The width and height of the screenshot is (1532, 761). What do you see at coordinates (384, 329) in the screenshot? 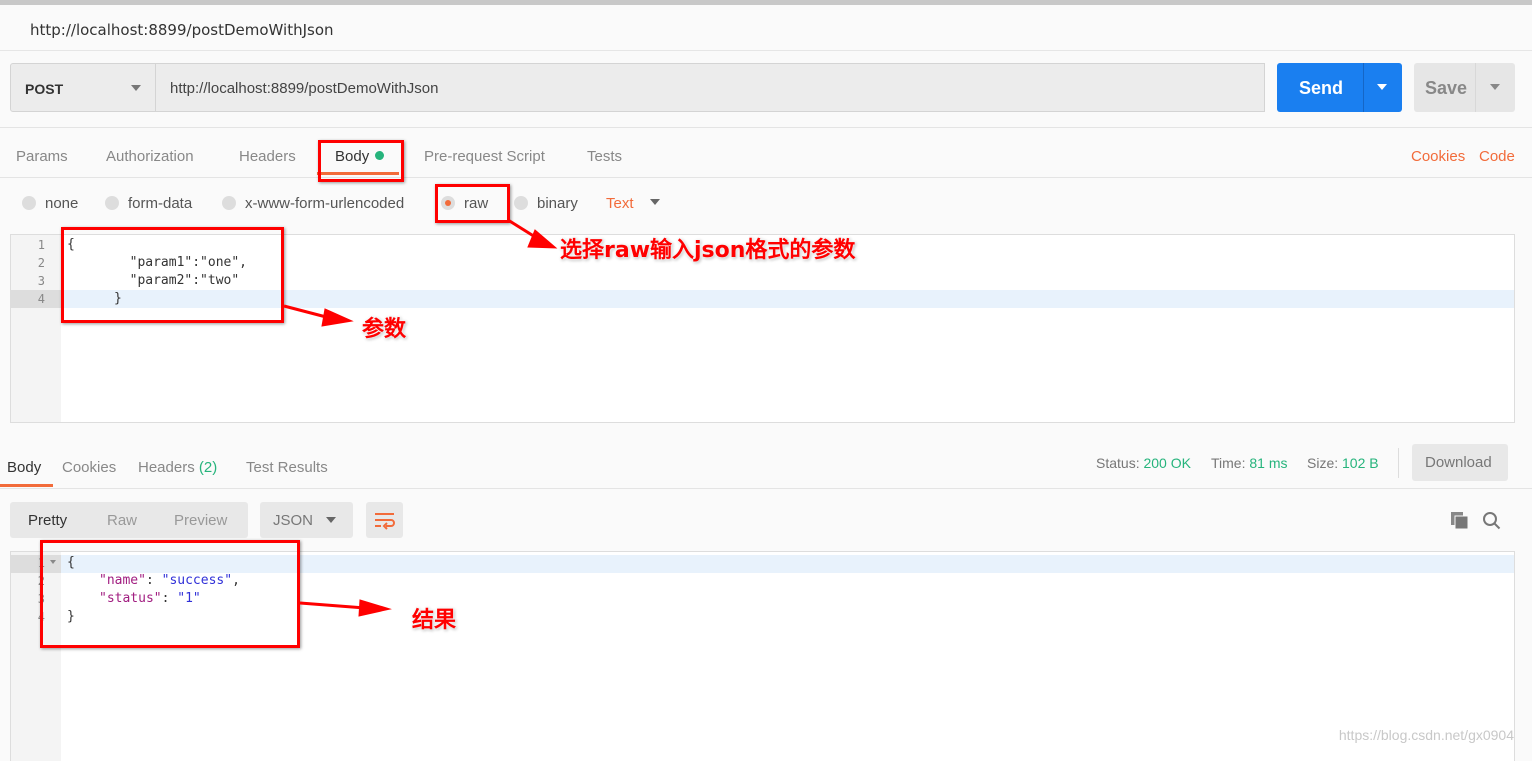
I see `annotation-params-note: 参数` at bounding box center [384, 329].